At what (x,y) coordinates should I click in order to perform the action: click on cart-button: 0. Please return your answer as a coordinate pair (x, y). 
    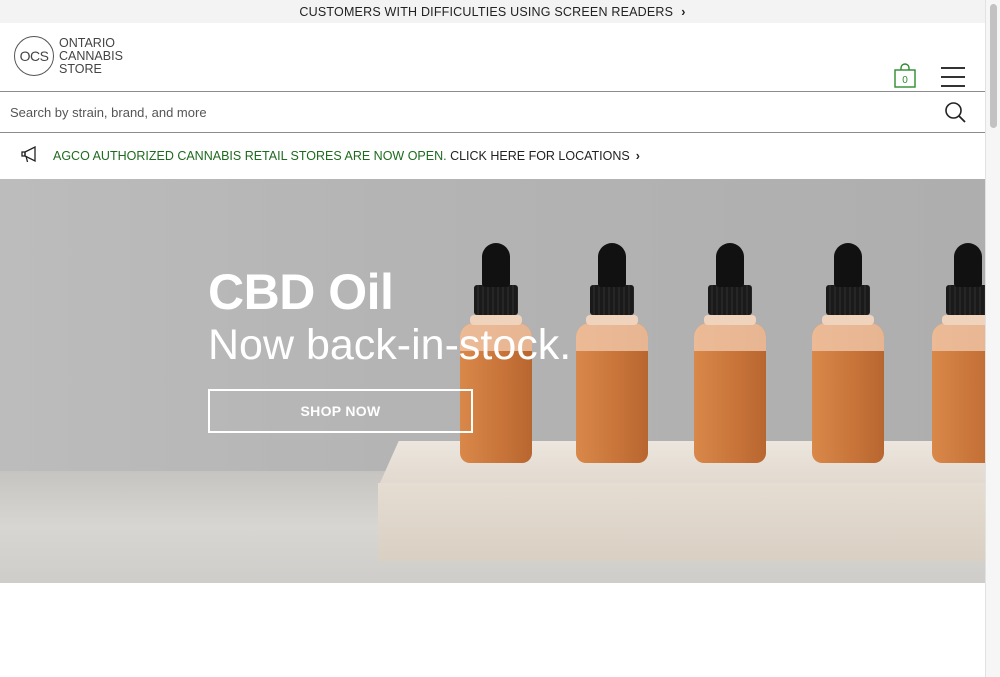
    Looking at the image, I should click on (905, 78).